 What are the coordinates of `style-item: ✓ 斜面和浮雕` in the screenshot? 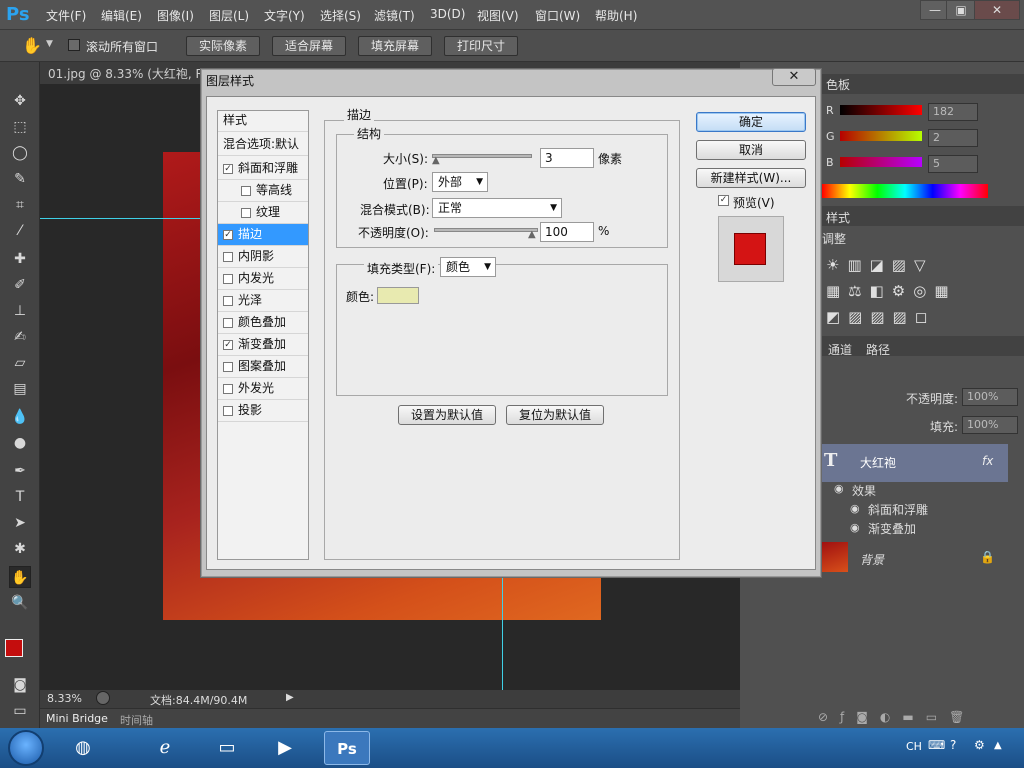 It's located at (263, 169).